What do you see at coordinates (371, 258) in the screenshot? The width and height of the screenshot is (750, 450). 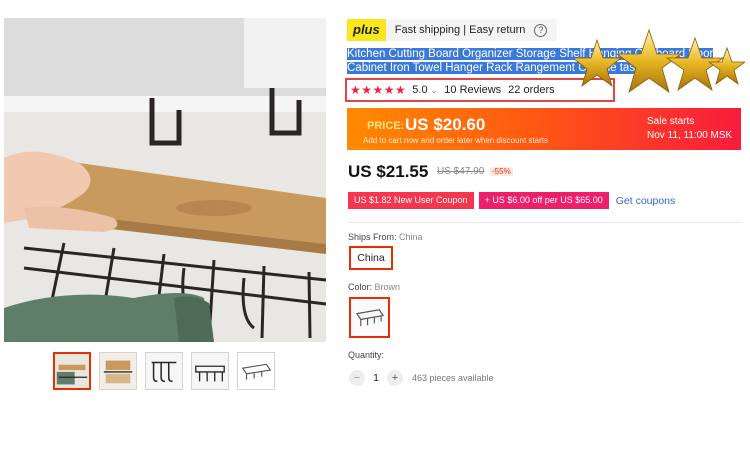 I see `ships-from-option-china: China` at bounding box center [371, 258].